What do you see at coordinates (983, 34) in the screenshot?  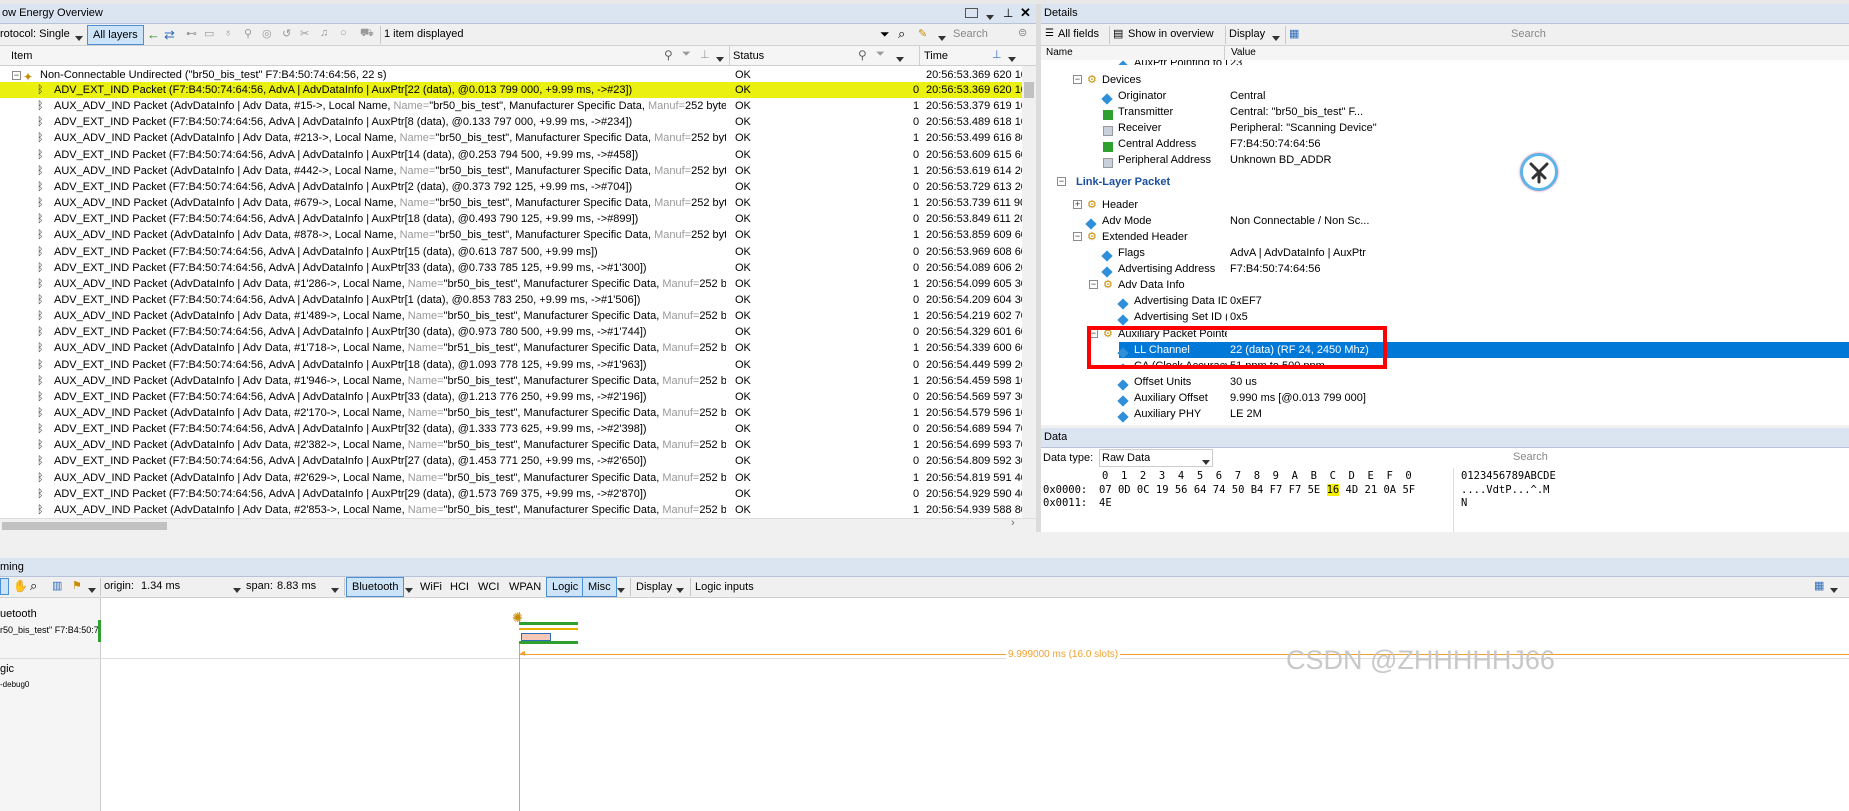 I see `overview-search-input: Search` at bounding box center [983, 34].